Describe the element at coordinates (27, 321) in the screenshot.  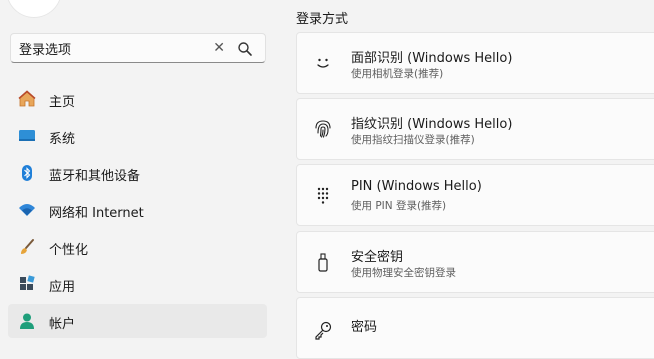
I see `account-icon` at that location.